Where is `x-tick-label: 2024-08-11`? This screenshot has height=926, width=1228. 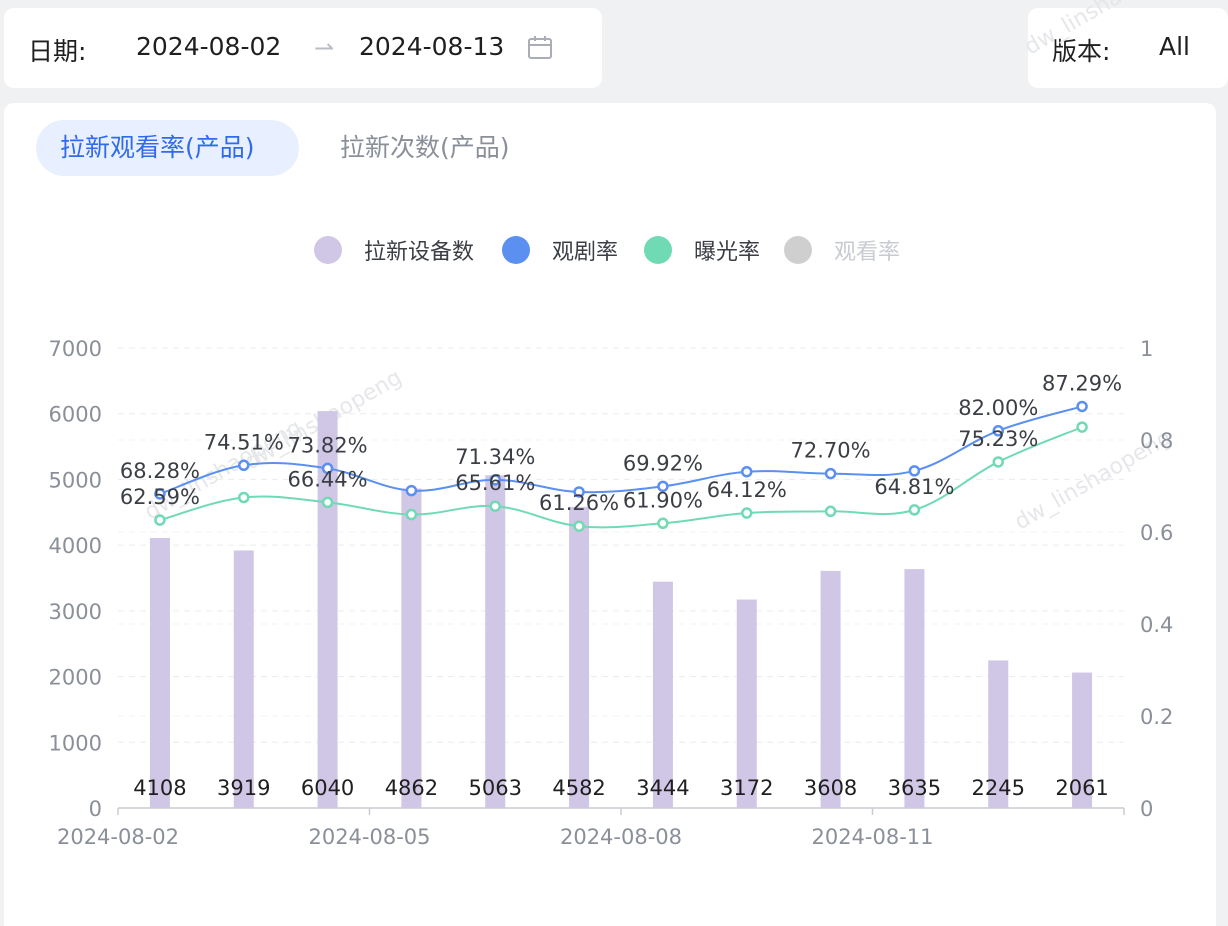
x-tick-label: 2024-08-11 is located at coordinates (872, 837).